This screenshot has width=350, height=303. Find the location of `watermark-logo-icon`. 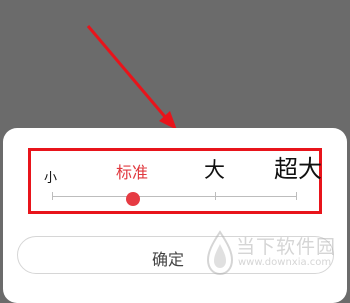

watermark-logo-icon is located at coordinates (220, 253).